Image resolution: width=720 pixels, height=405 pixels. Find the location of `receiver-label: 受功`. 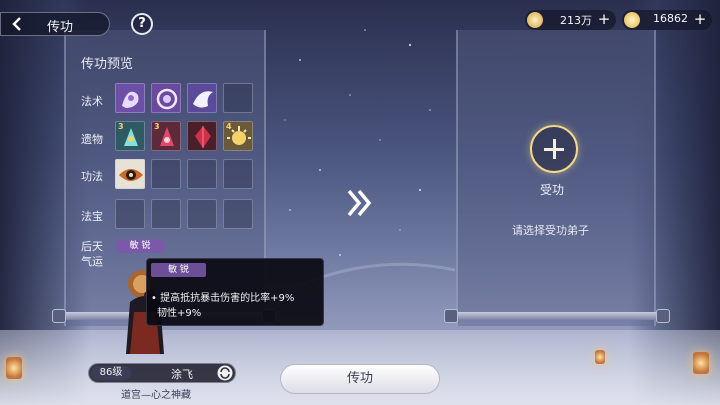

receiver-label: 受功 is located at coordinates (552, 190).